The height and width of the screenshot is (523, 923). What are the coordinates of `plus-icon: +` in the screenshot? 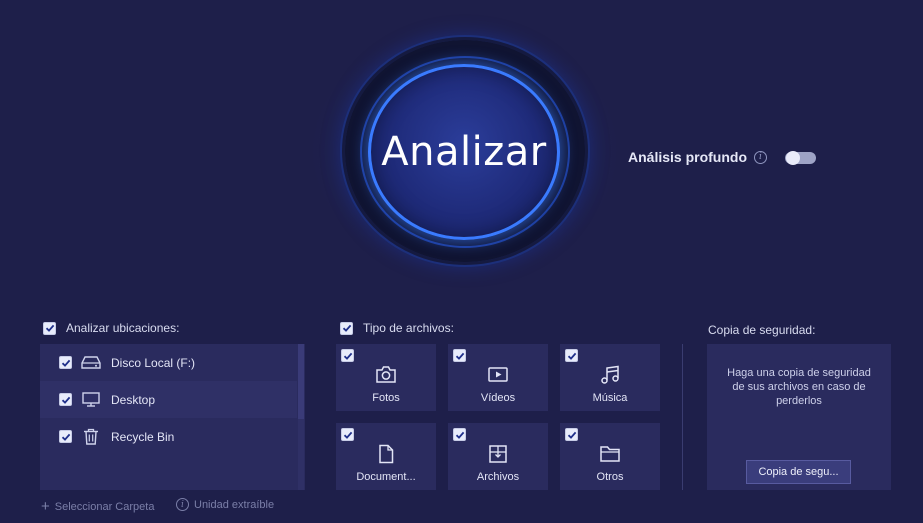 It's located at (45, 506).